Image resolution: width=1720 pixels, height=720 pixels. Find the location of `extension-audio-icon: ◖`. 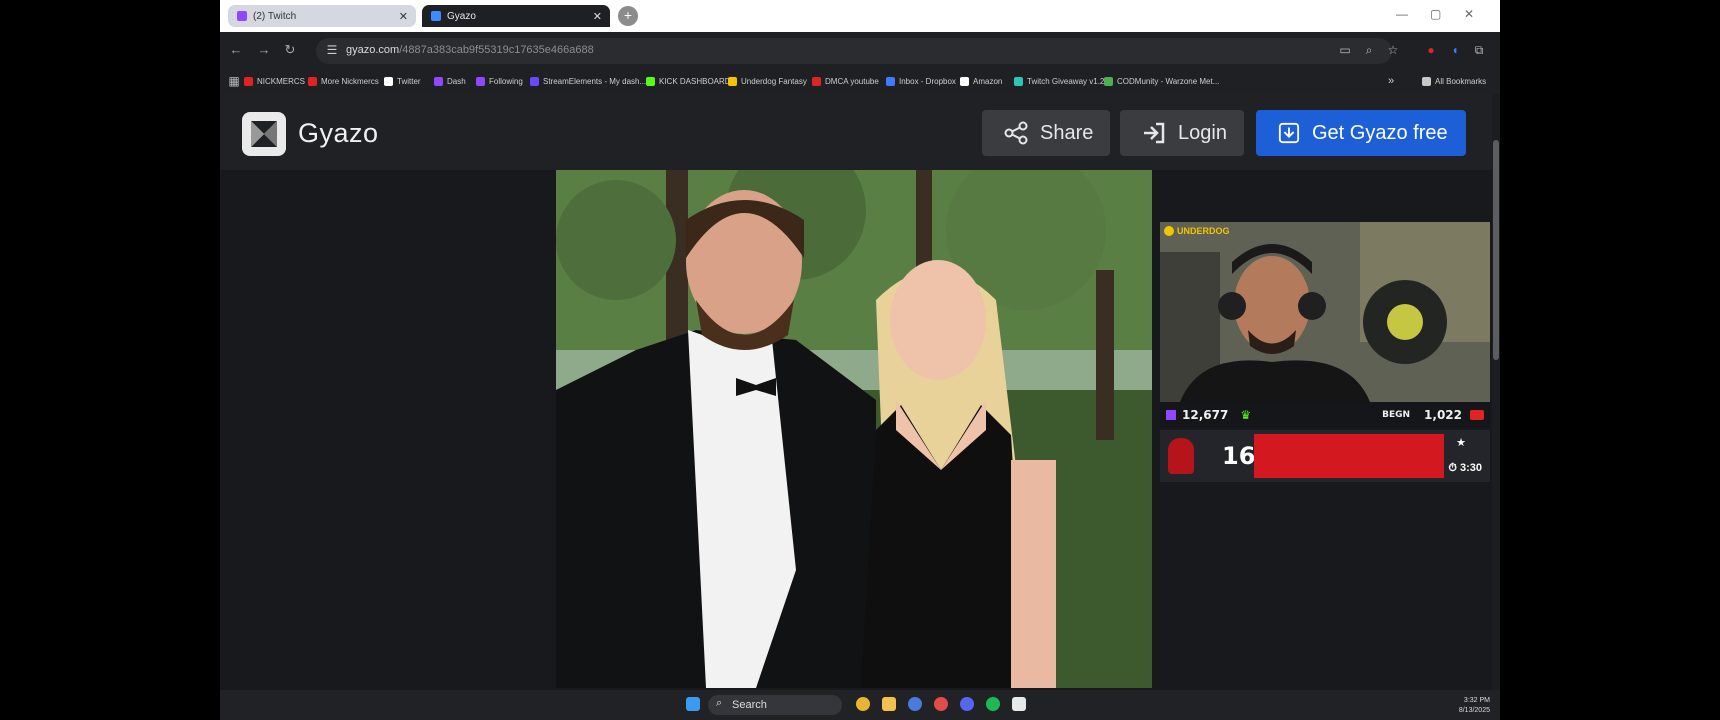

extension-audio-icon: ◖ is located at coordinates (1455, 50).